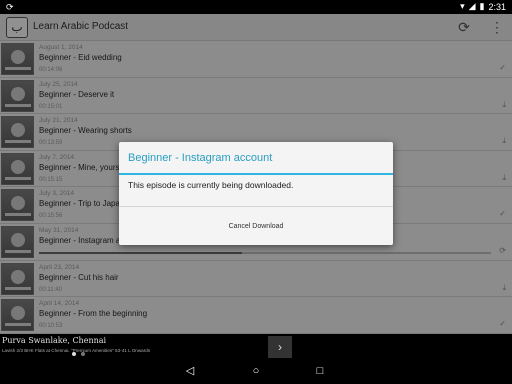 The image size is (512, 384). What do you see at coordinates (482, 6) in the screenshot?
I see `battery-icon: ▮` at bounding box center [482, 6].